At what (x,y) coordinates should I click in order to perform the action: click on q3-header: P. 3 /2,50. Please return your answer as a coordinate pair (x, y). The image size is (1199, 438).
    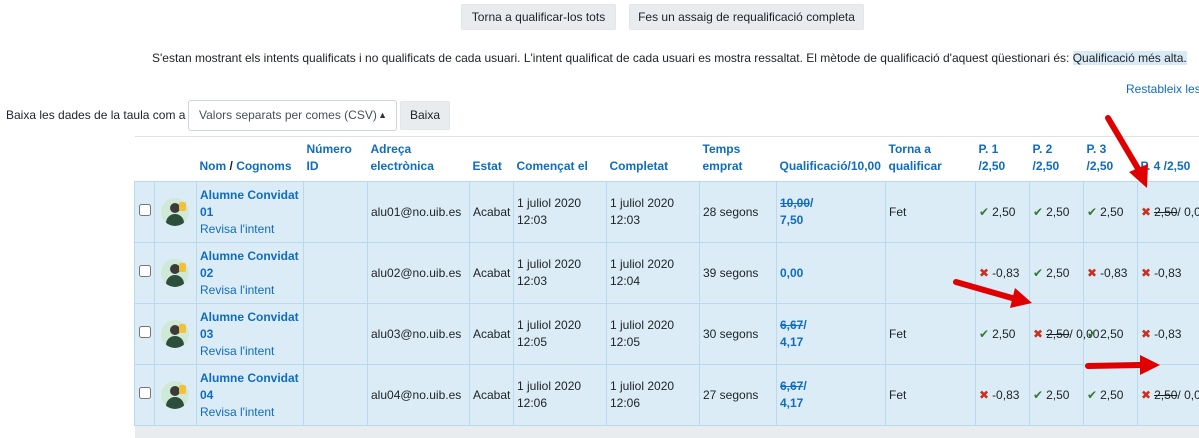
    Looking at the image, I should click on (1111, 159).